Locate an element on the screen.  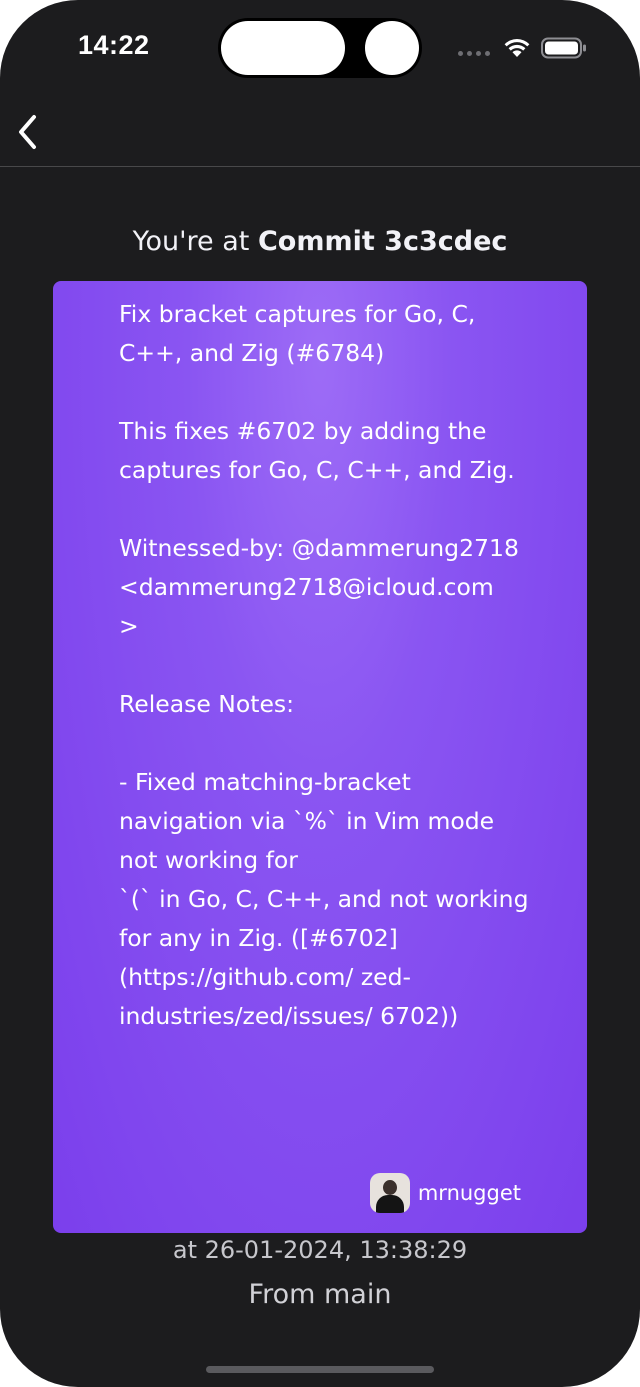
avatar is located at coordinates (389, 1193).